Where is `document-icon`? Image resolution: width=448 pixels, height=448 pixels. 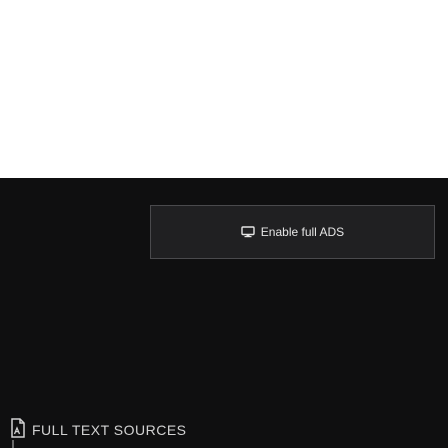 document-icon is located at coordinates (18, 428).